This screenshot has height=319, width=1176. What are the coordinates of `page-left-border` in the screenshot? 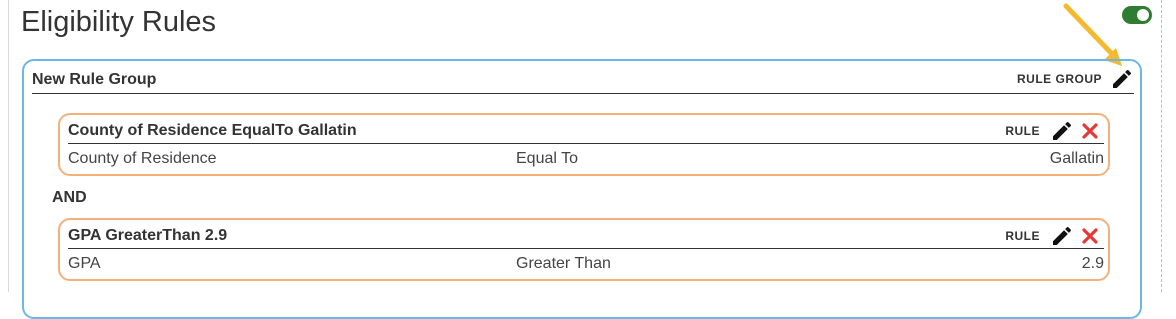 It's located at (8, 146).